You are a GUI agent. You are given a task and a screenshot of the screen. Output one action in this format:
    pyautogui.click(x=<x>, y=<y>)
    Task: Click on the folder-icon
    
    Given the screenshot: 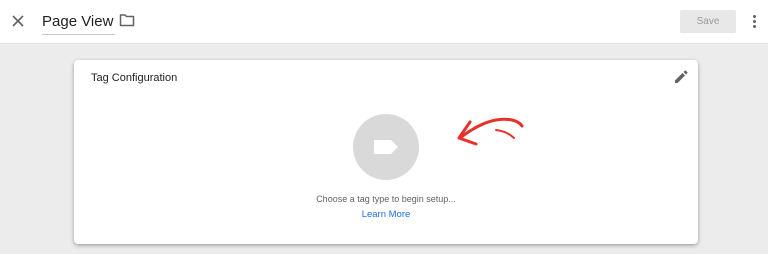 What is the action you would take?
    pyautogui.click(x=128, y=21)
    